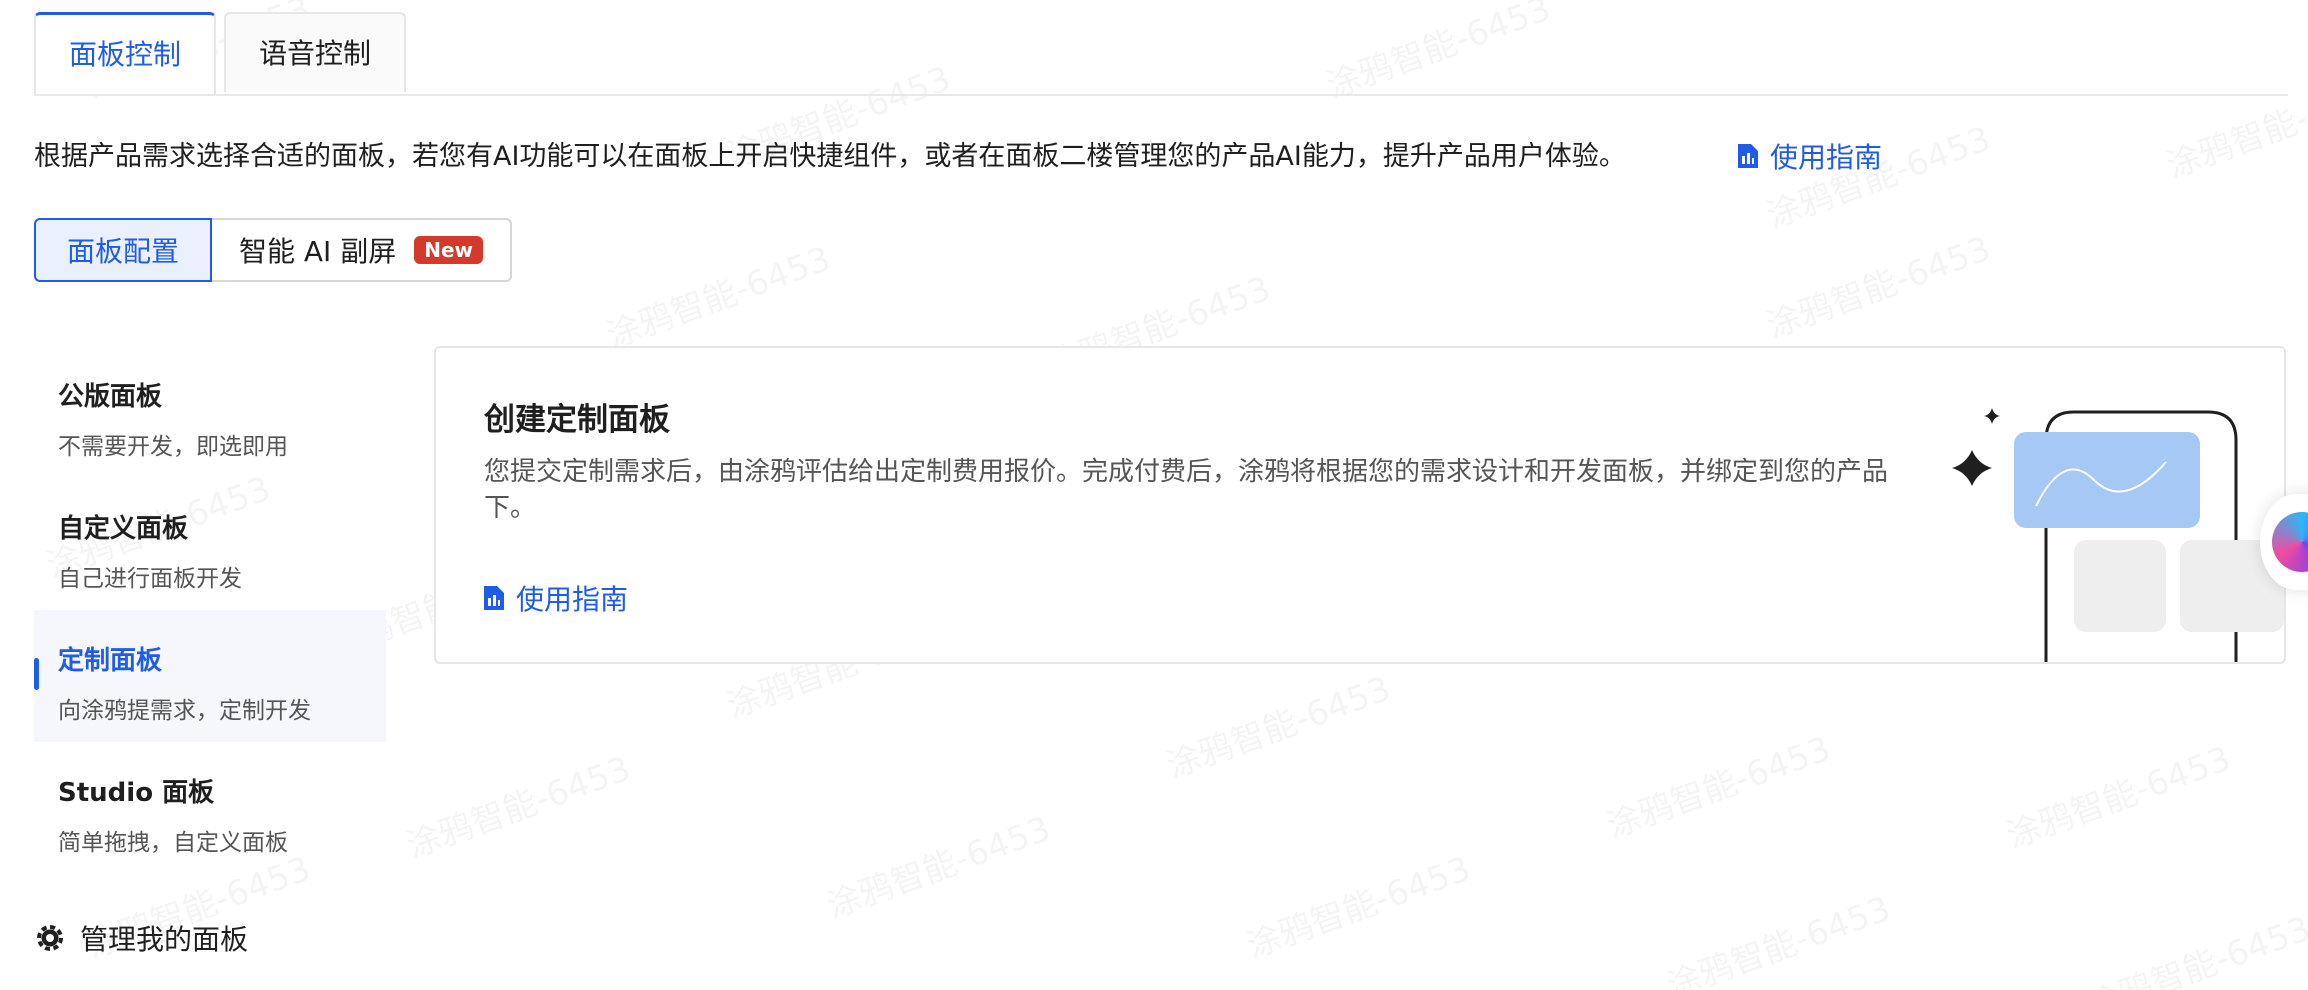 The image size is (2308, 990). Describe the element at coordinates (164, 939) in the screenshot. I see `manage-label: 管理我的面板` at that location.